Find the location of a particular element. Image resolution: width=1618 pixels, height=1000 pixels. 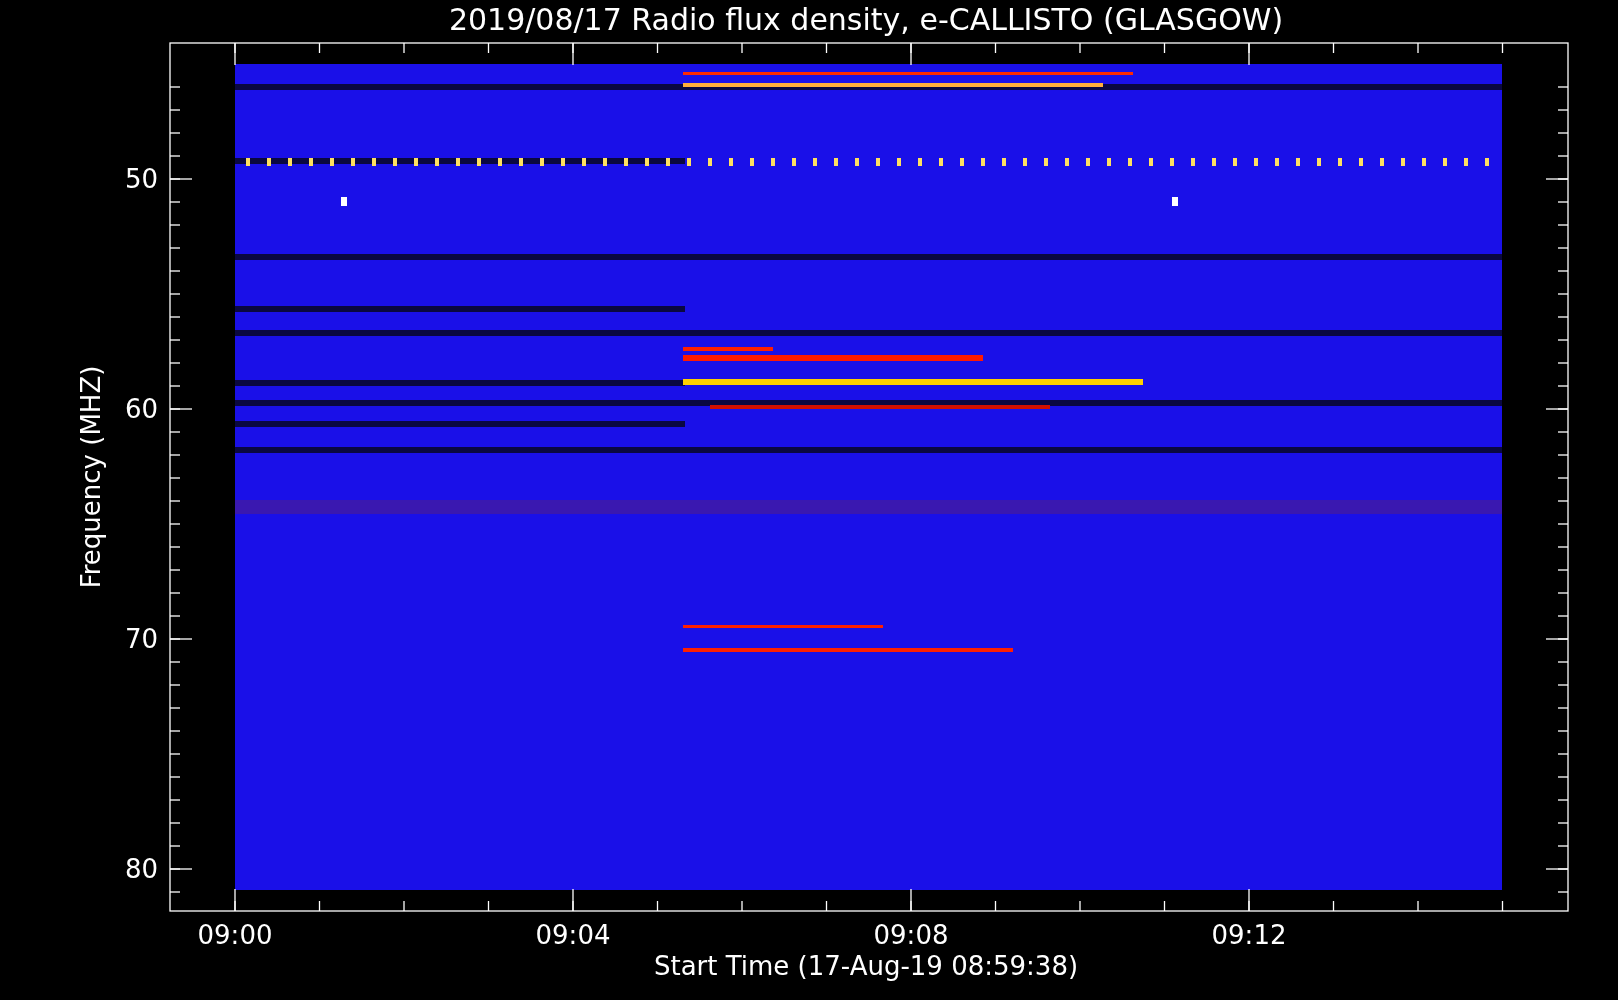

y-tick-label: 50 is located at coordinates (141, 179).